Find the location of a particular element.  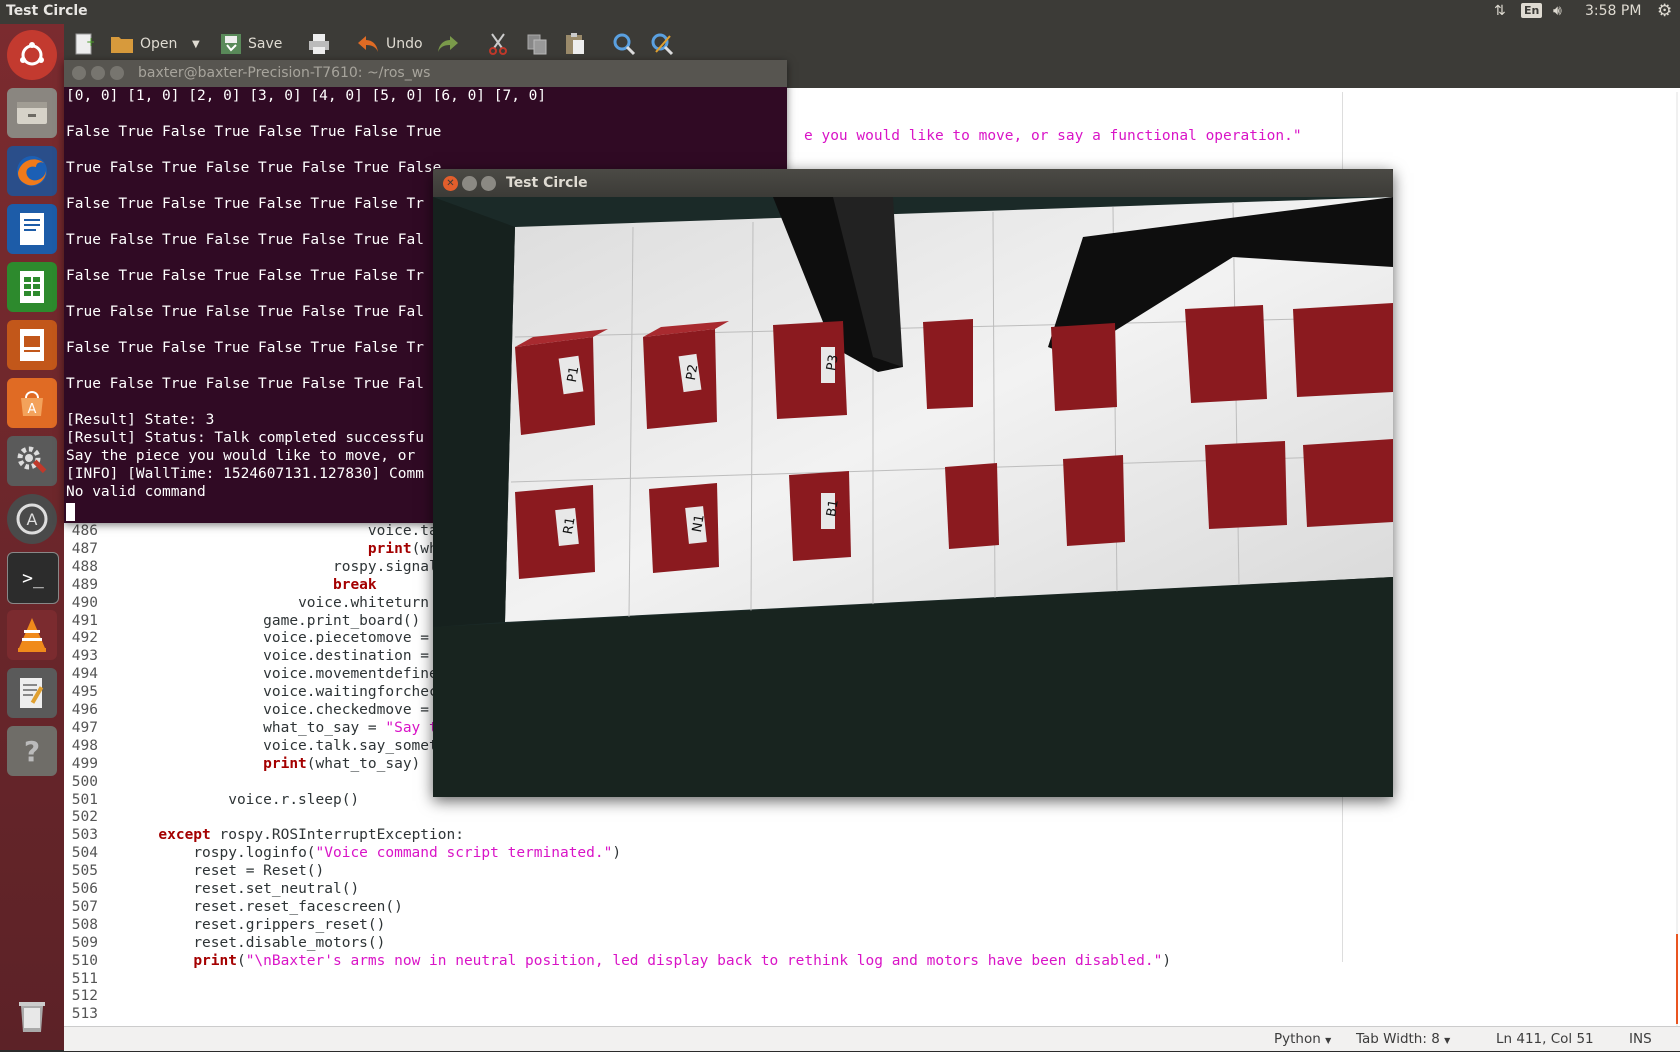

launcher: A A >_ ? is located at coordinates (32, 537).